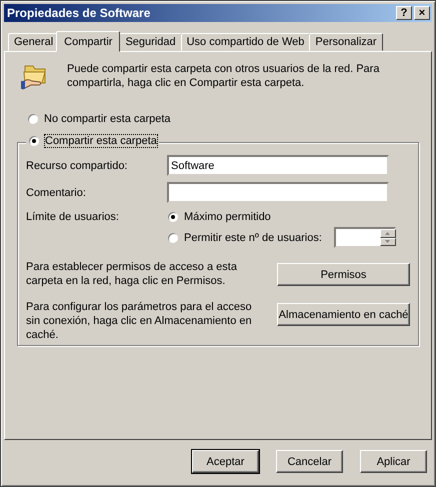  What do you see at coordinates (346, 42) in the screenshot?
I see `tab: Personalizar` at bounding box center [346, 42].